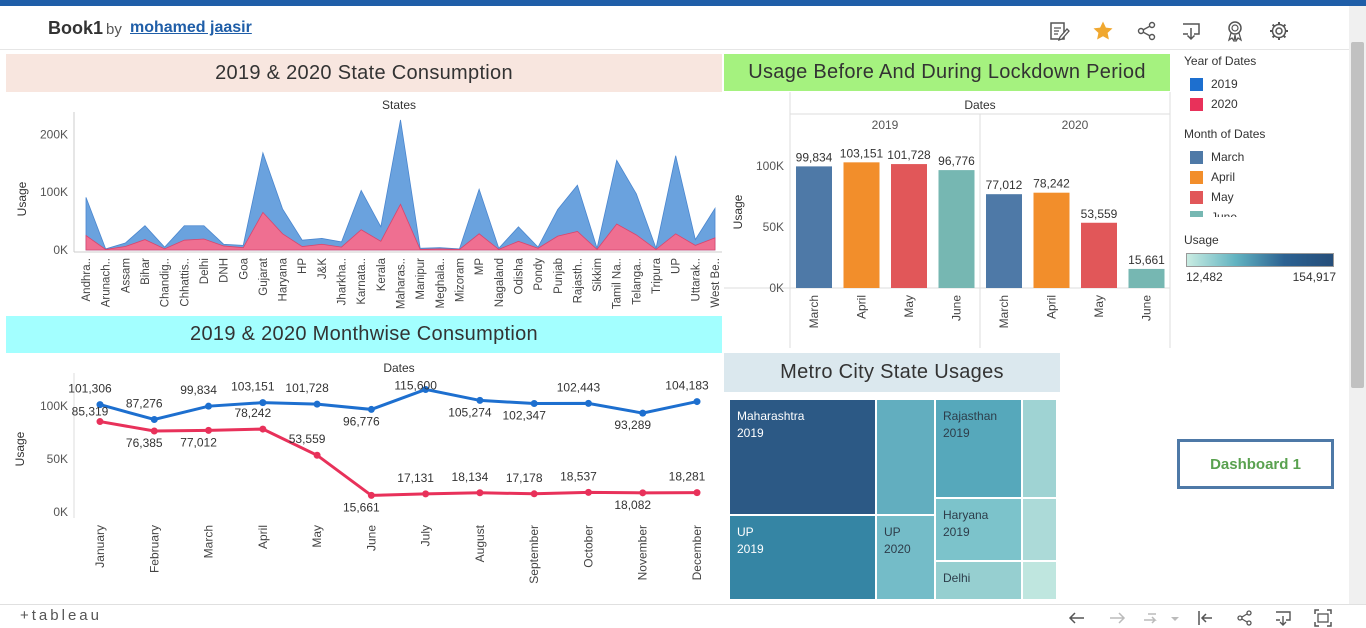 This screenshot has width=1366, height=628. Describe the element at coordinates (1264, 84) in the screenshot. I see `year-legend-item: 2019` at that location.